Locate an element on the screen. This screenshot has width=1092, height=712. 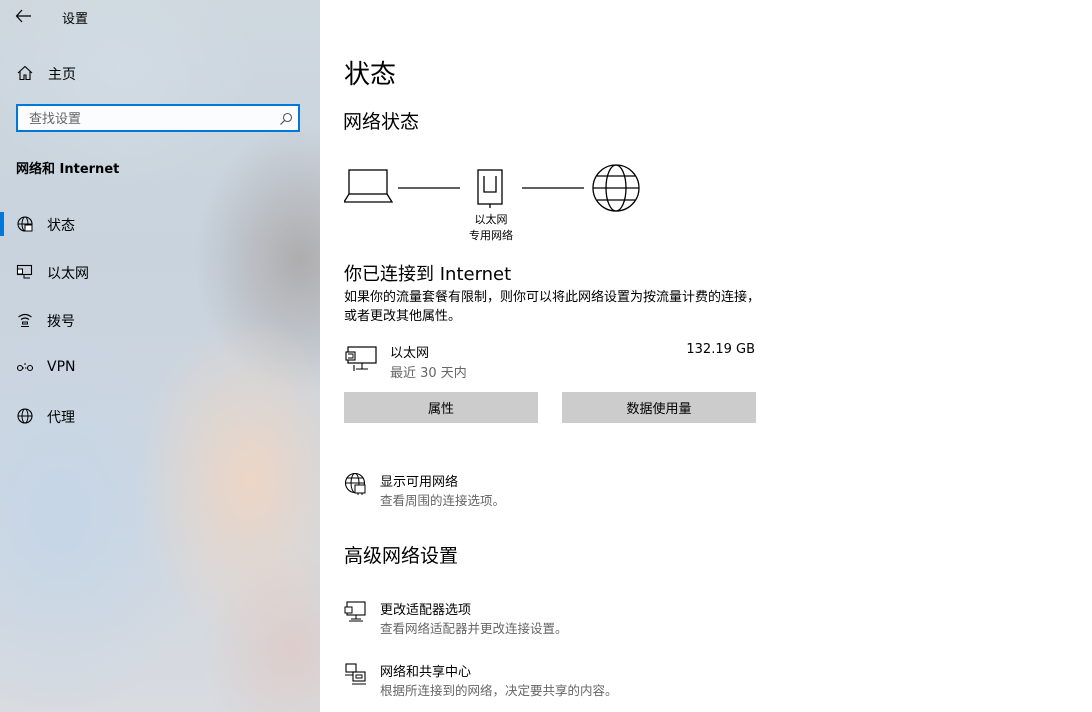
network-diagram: 以太网 专用网络 is located at coordinates (494, 205).